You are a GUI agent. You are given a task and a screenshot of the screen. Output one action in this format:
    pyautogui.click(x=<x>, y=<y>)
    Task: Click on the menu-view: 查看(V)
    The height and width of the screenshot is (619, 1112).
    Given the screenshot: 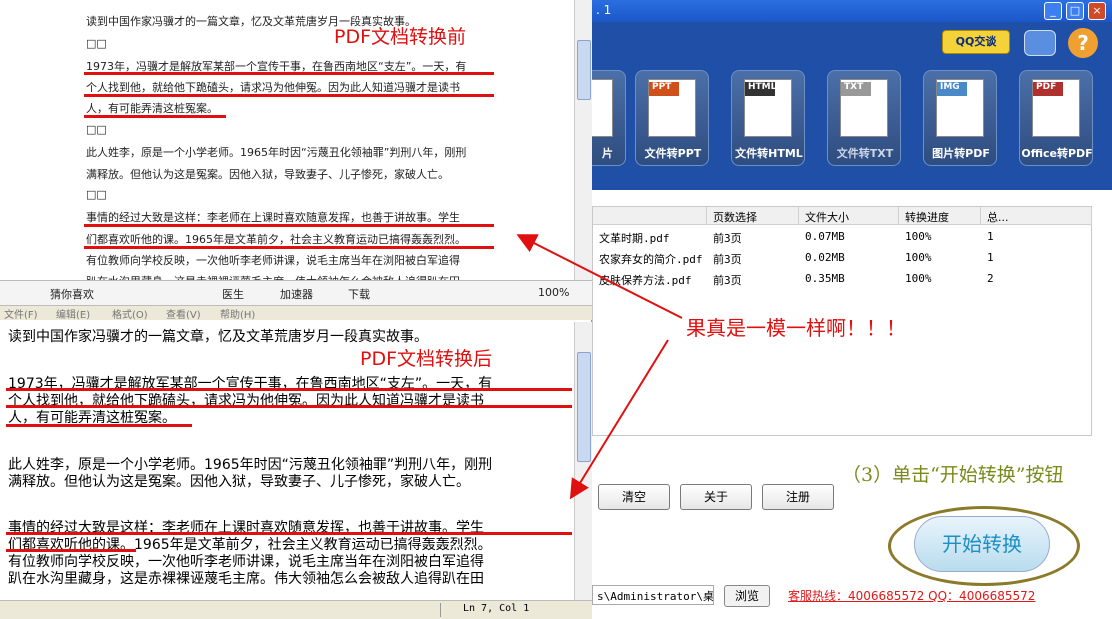 What is the action you would take?
    pyautogui.click(x=183, y=313)
    